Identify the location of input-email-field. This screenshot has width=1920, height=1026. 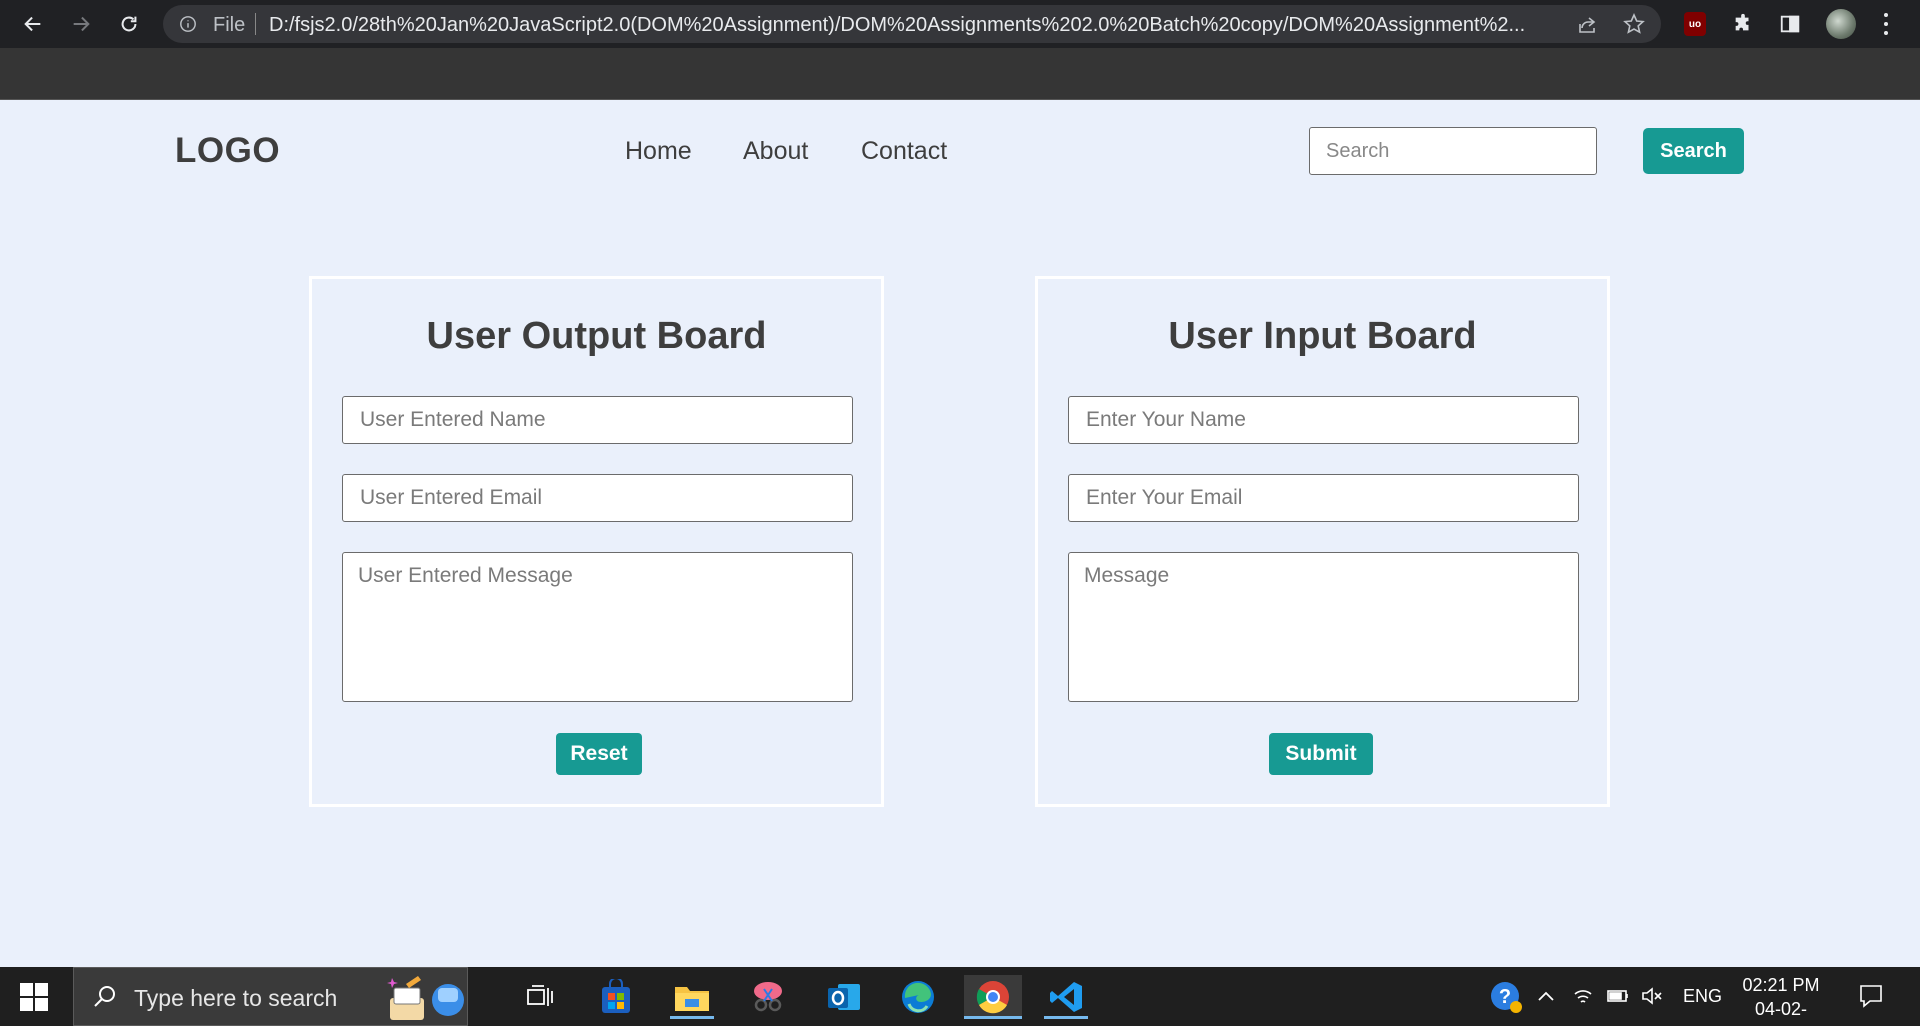
(1323, 498).